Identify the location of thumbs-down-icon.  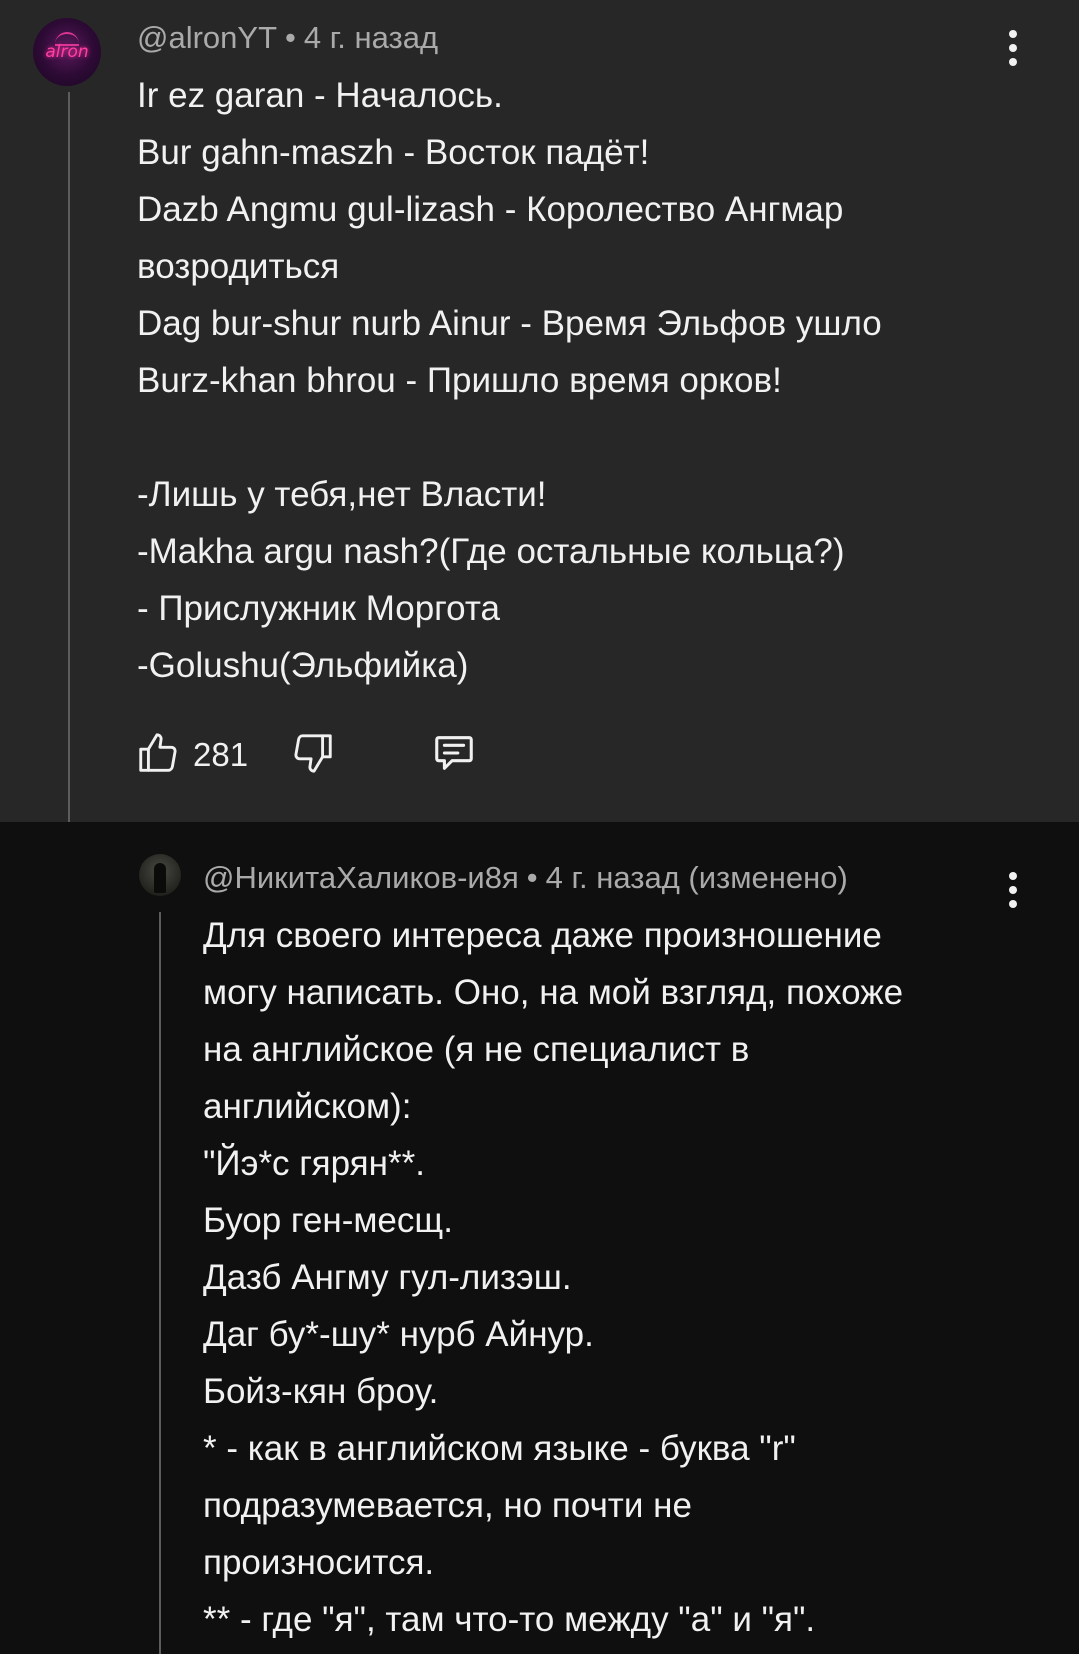
(313, 755).